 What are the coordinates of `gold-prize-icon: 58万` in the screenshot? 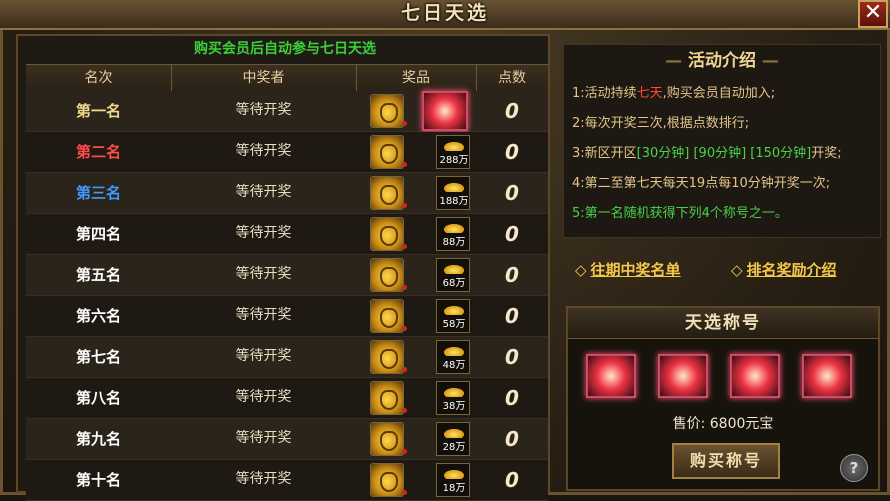 It's located at (453, 316).